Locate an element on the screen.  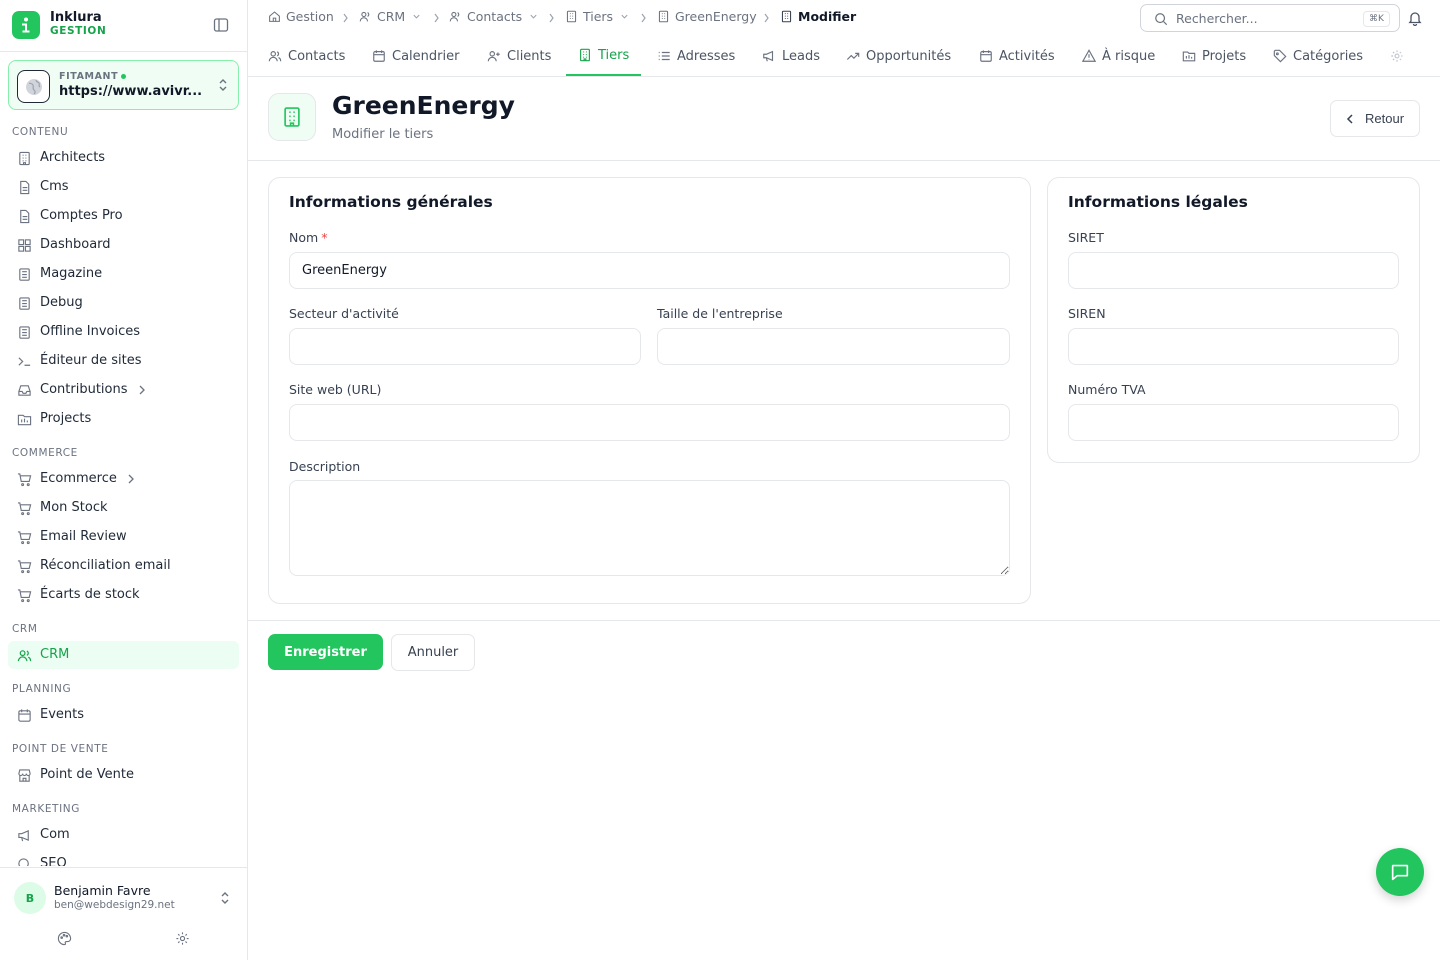
warning-icon is located at coordinates (1089, 55).